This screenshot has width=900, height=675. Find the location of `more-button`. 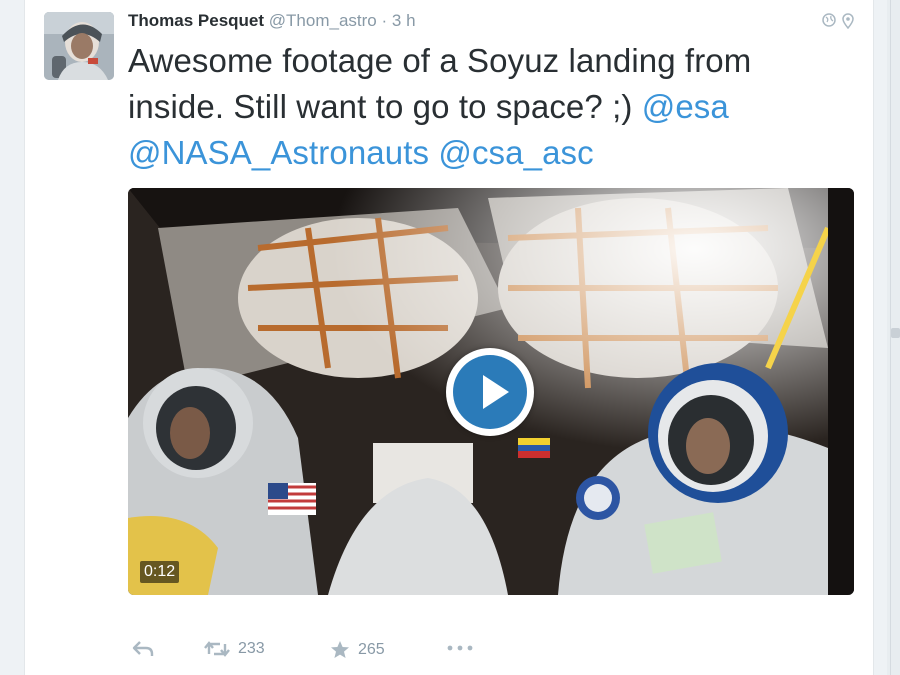

more-button is located at coordinates (460, 648).